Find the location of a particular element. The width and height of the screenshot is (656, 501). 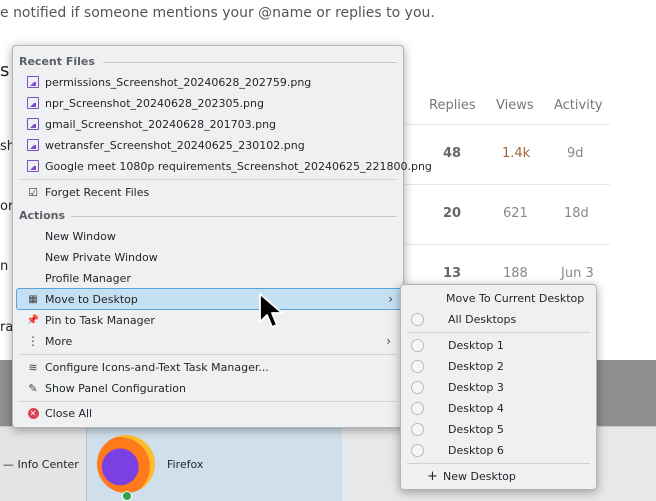

new-window-item: New Window is located at coordinates (209, 236).